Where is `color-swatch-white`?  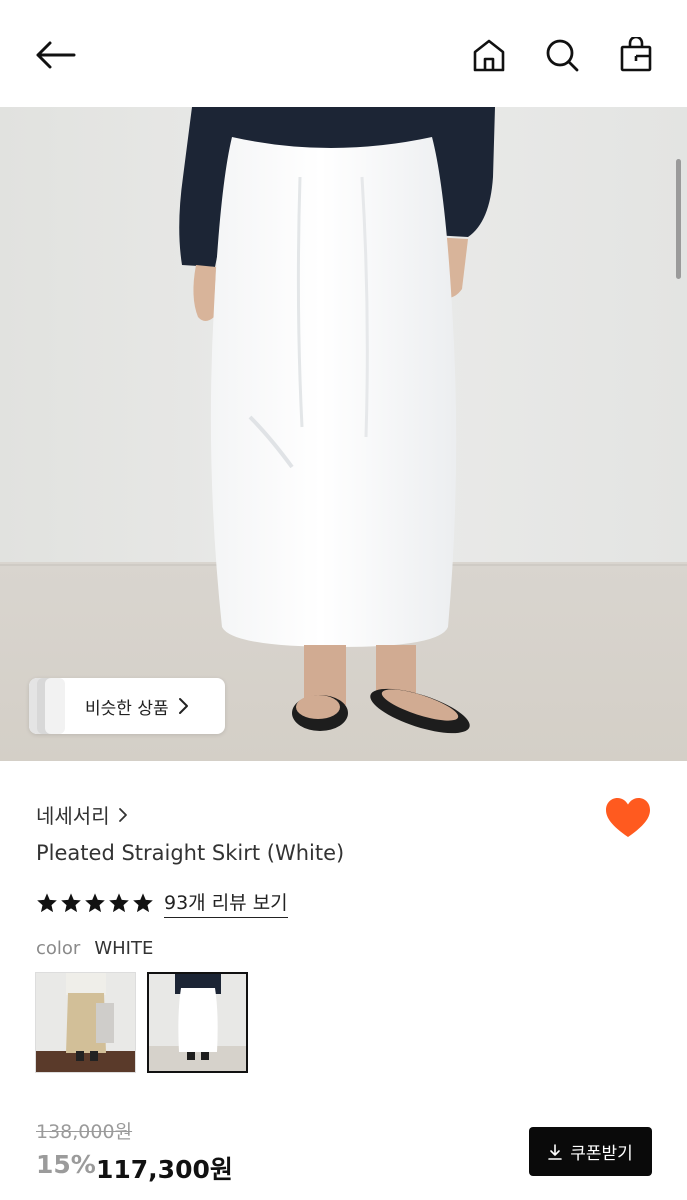 color-swatch-white is located at coordinates (197, 1022).